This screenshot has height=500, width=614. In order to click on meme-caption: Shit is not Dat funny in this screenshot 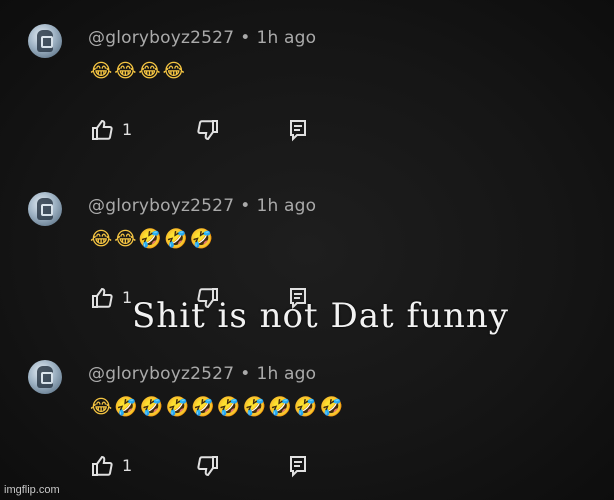, I will do `click(320, 316)`.